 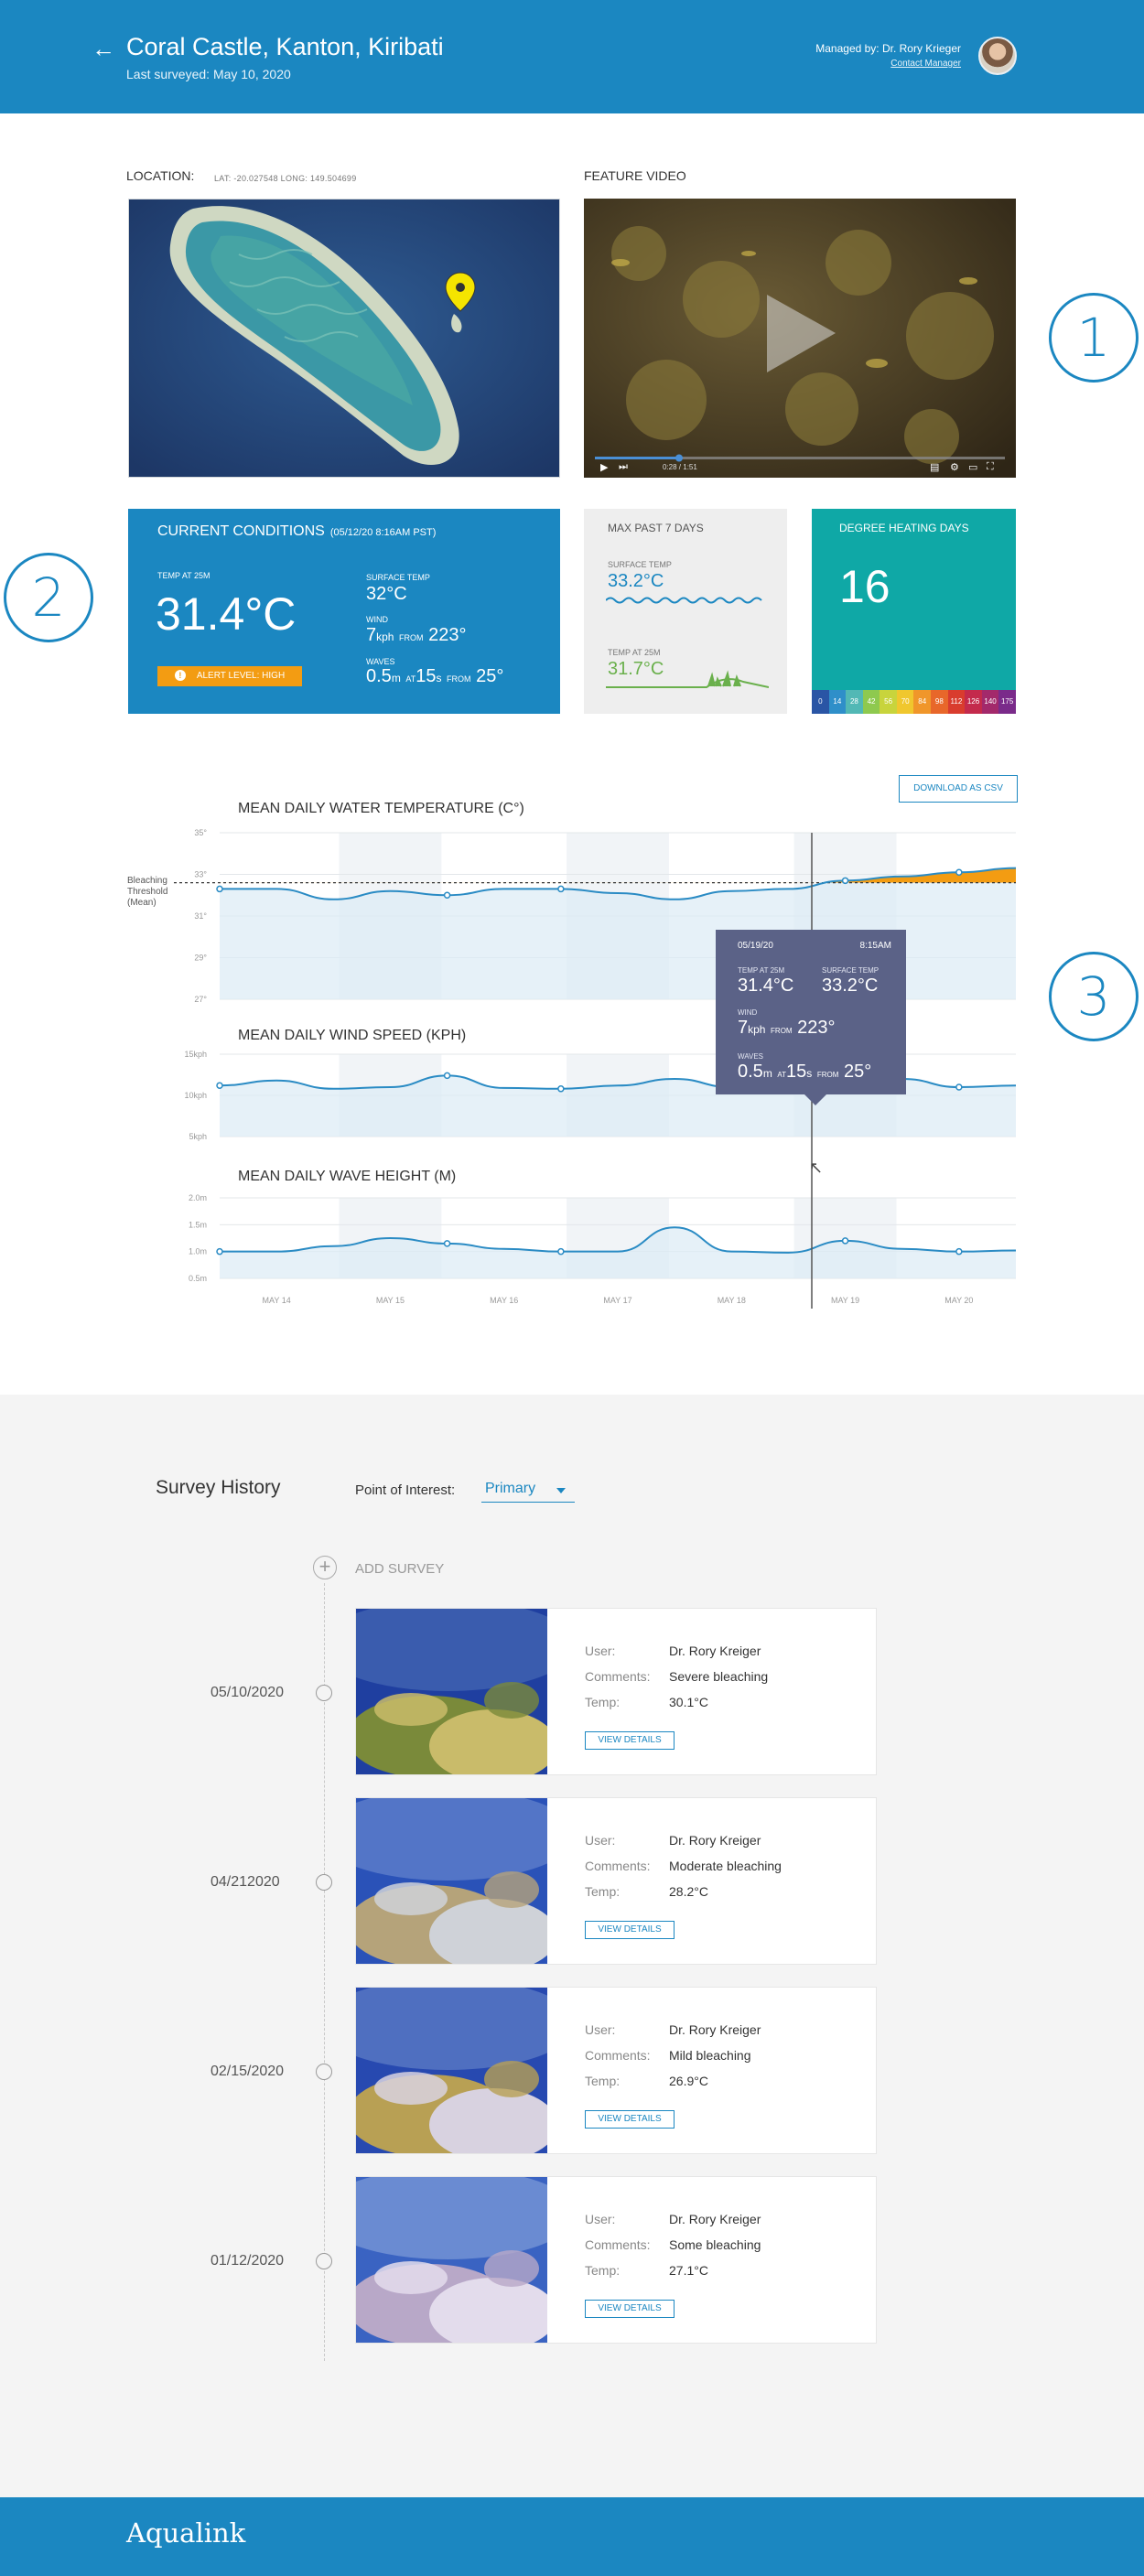 What do you see at coordinates (230, 676) in the screenshot?
I see `alert-level-badge: ! ALERT LEVEL: HIGH` at bounding box center [230, 676].